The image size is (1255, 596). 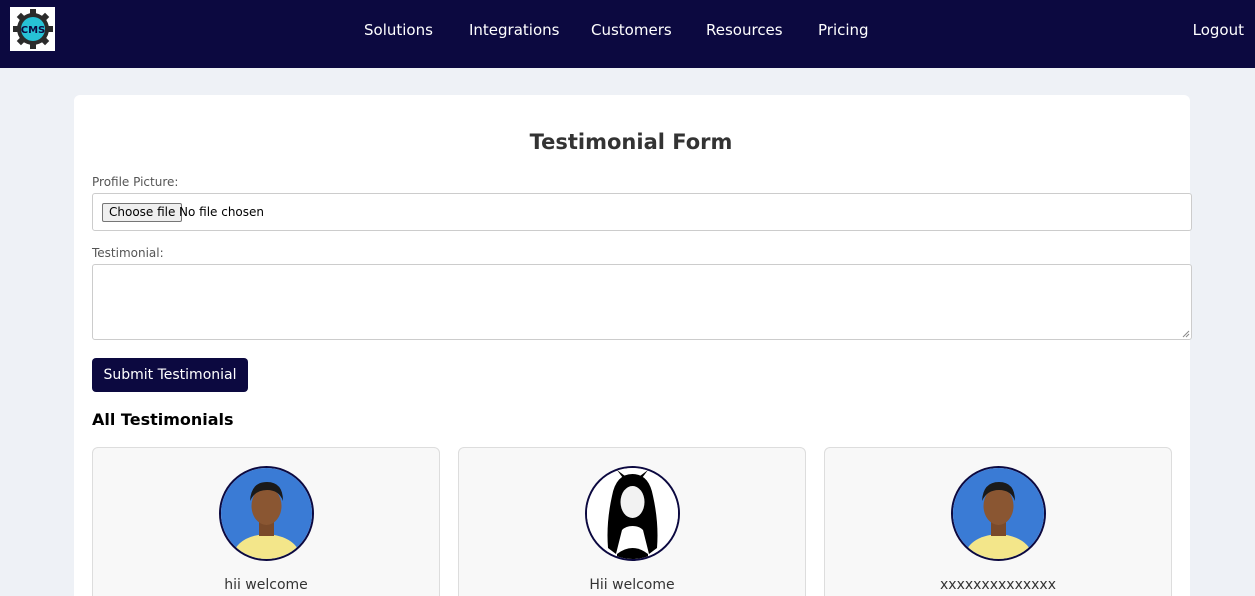 I want to click on resize-grip-icon, so click(x=1186, y=334).